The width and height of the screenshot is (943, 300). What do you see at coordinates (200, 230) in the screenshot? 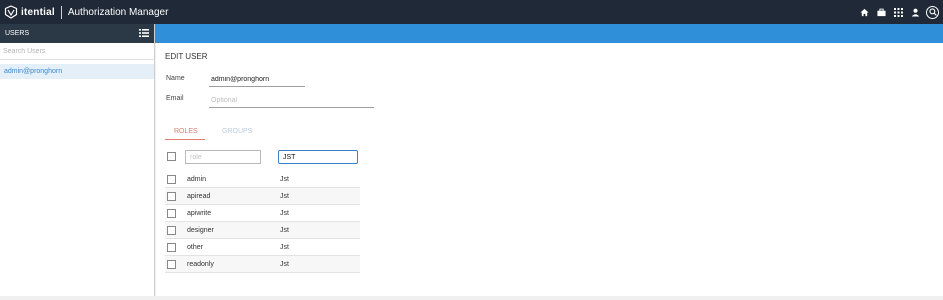
I see `role-name: designer` at bounding box center [200, 230].